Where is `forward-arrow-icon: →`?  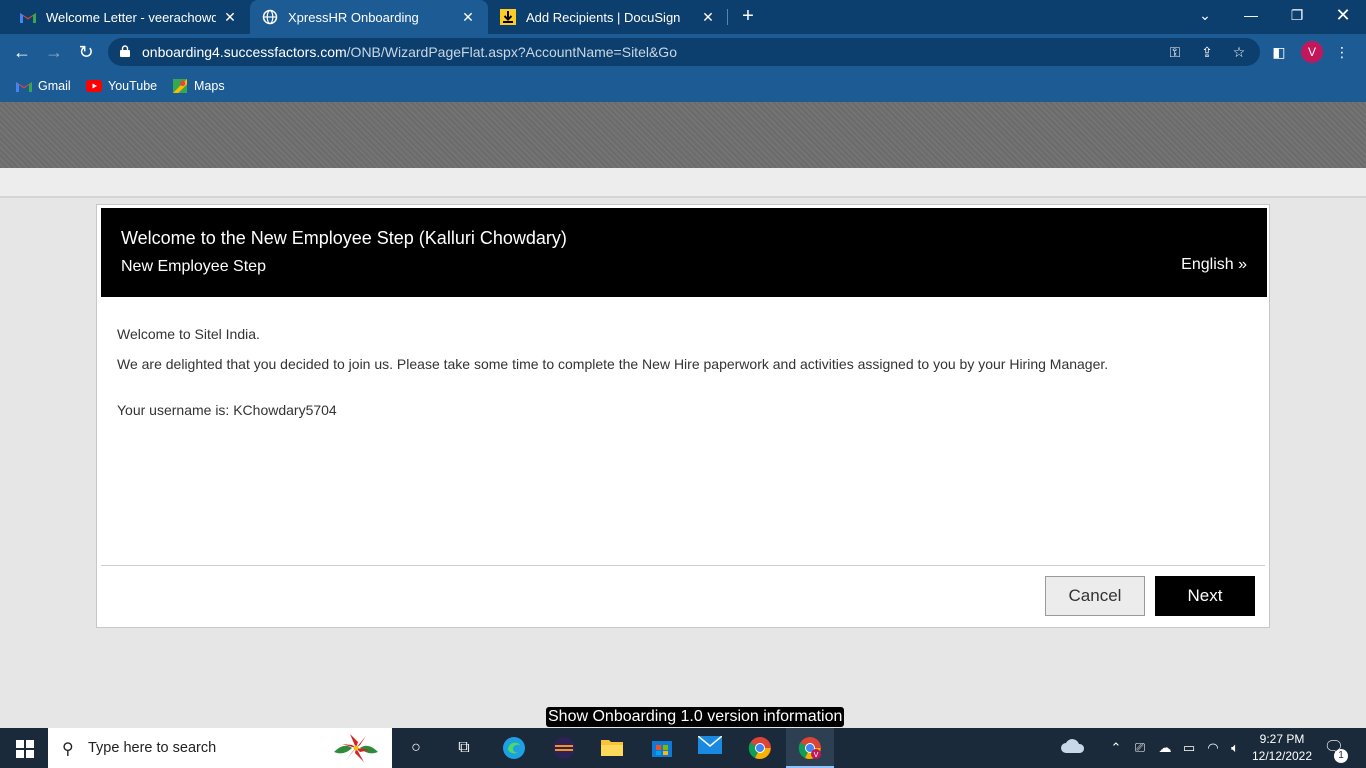 forward-arrow-icon: → is located at coordinates (54, 52).